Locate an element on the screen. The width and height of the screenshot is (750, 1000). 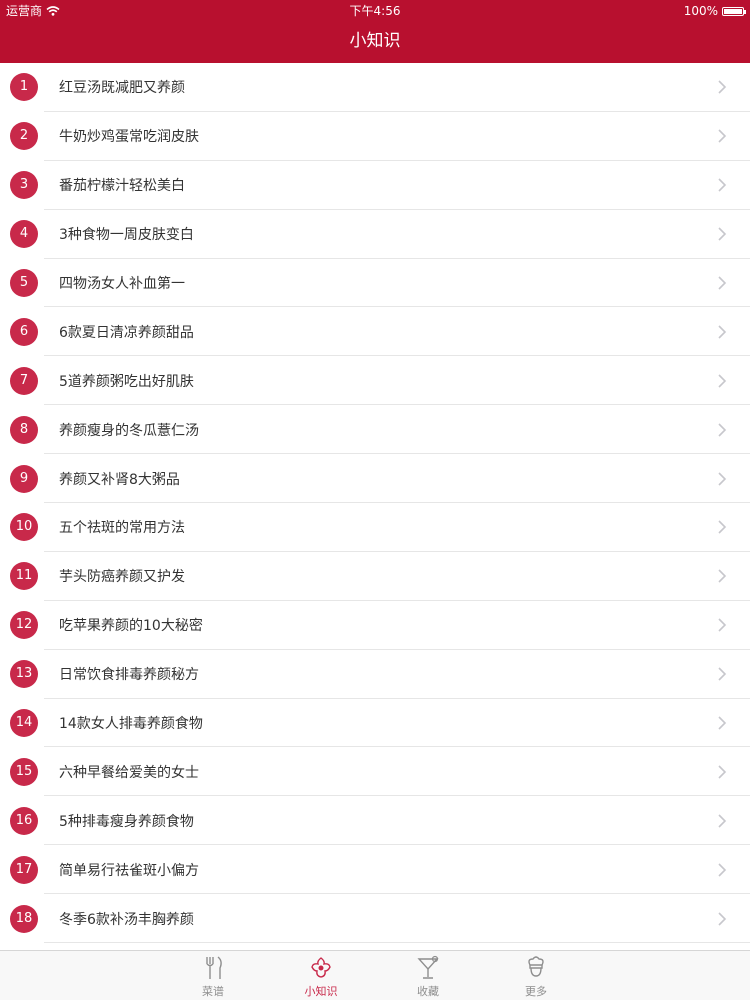
item-title: 5道养颜粥吃出好肌肤 is located at coordinates (126, 381).